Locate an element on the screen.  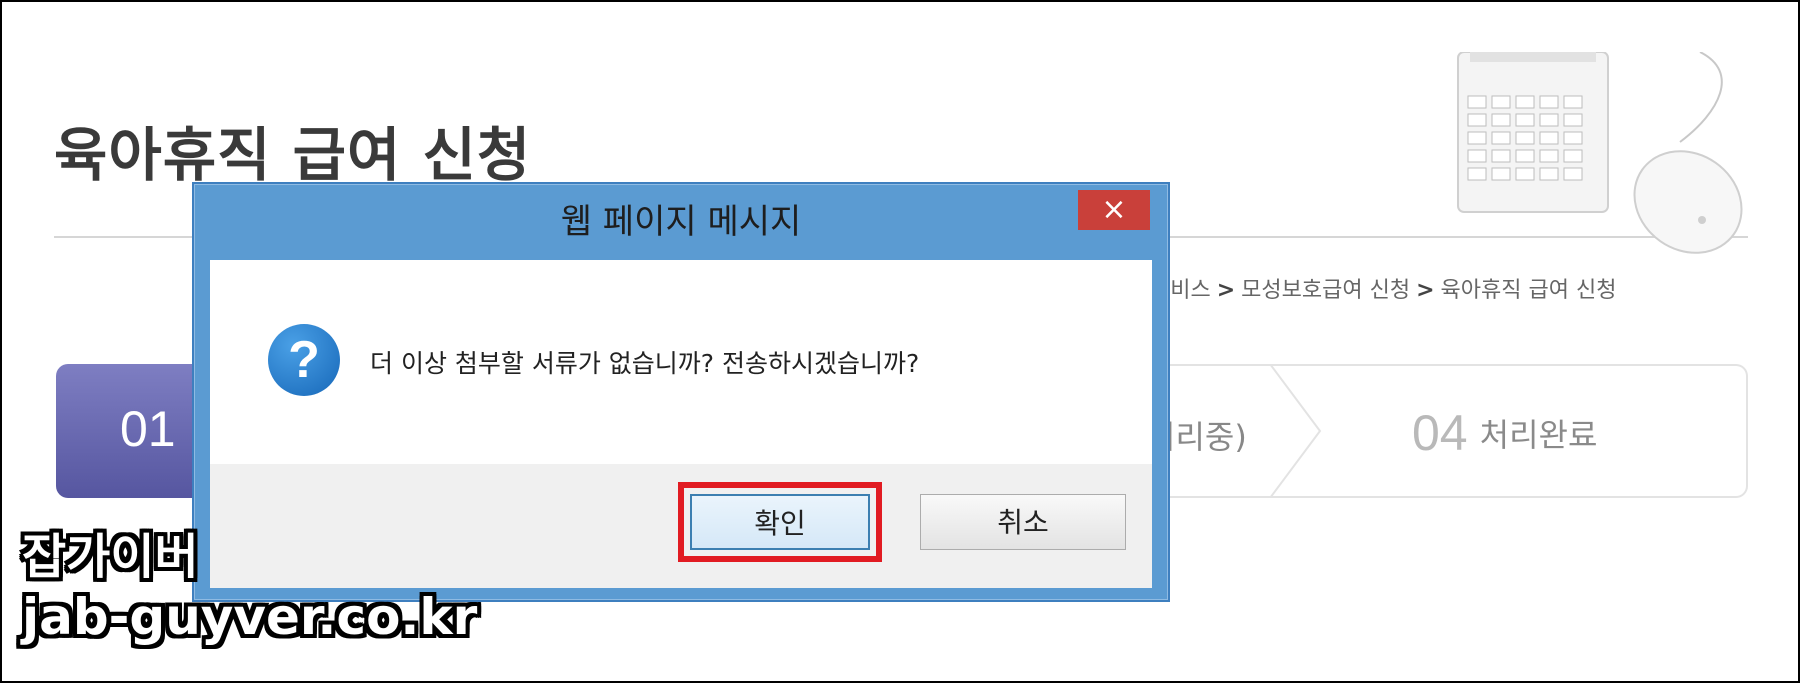
watermark: 잡가이버 jab-guyver.co.kr is located at coordinates (249, 588).